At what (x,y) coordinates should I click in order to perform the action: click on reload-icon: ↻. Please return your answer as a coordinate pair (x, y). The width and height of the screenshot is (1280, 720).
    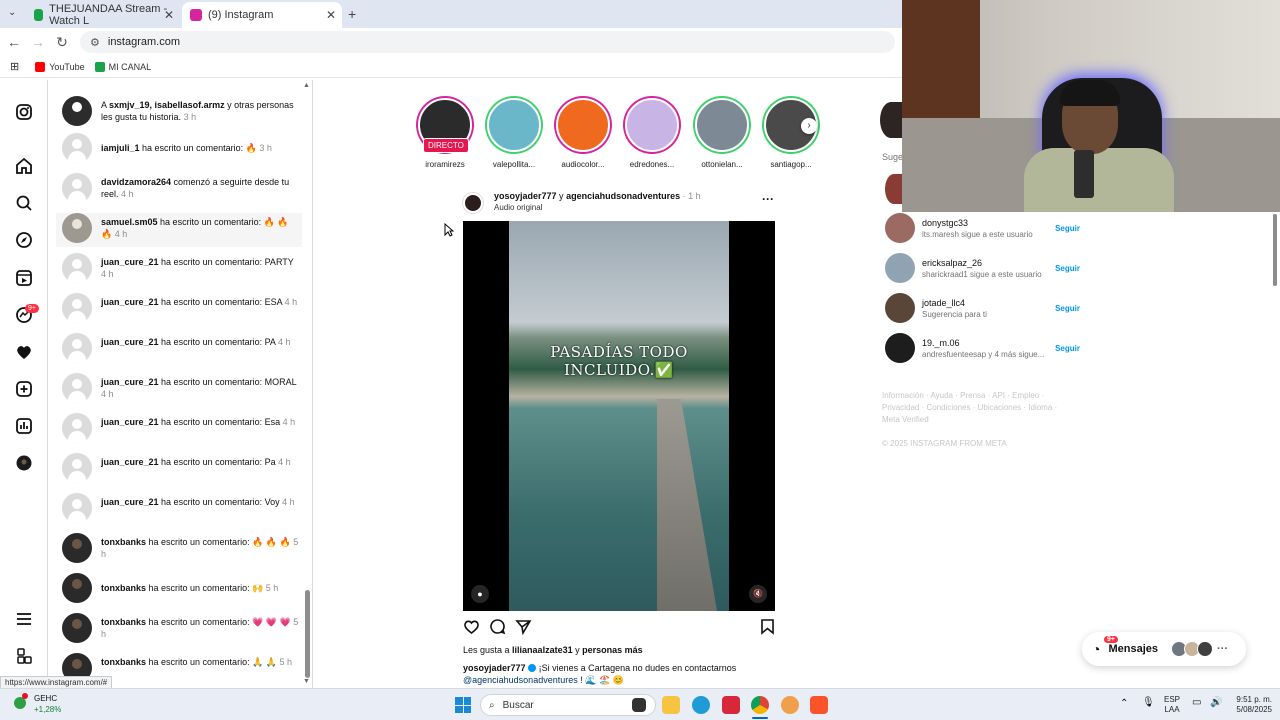
    Looking at the image, I should click on (62, 42).